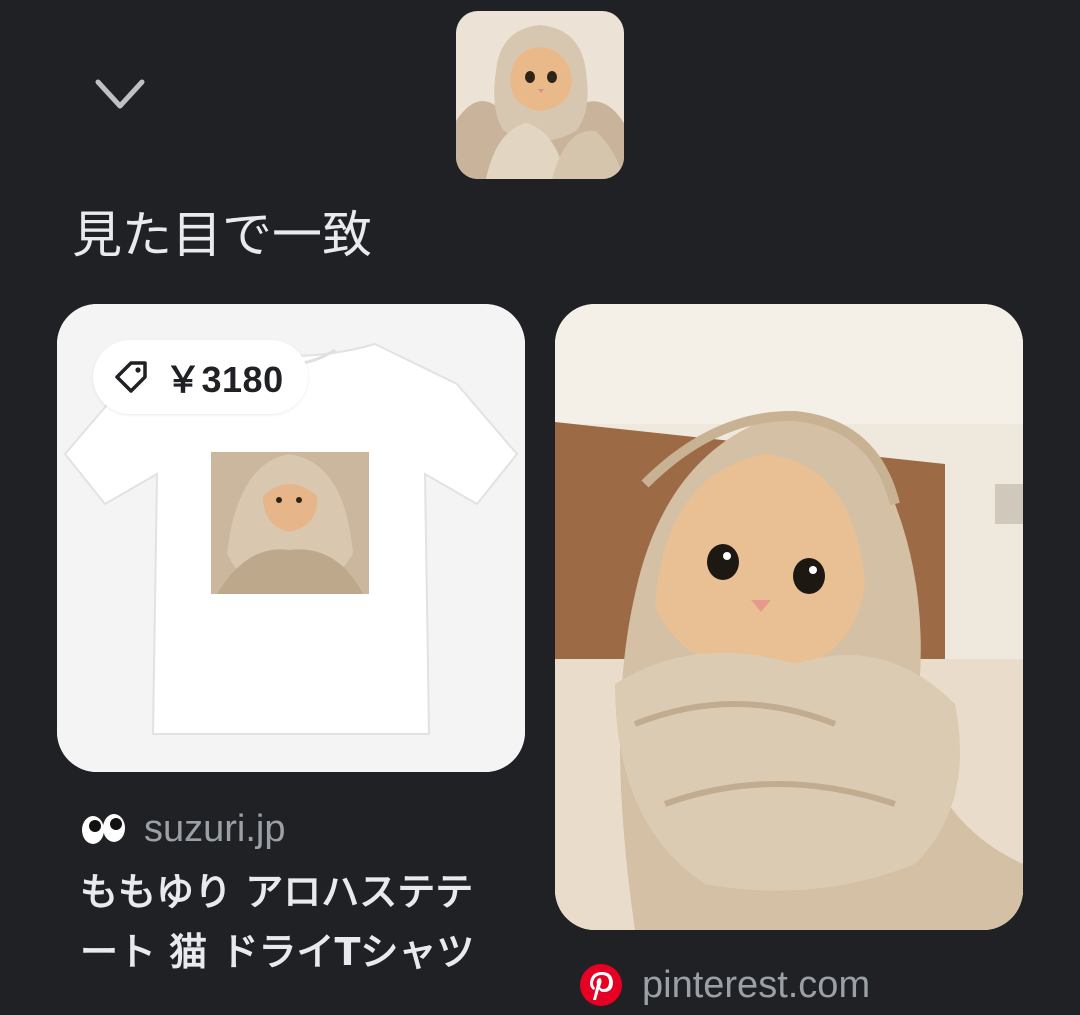 The height and width of the screenshot is (1015, 1080). Describe the element at coordinates (756, 984) in the screenshot. I see `source-name: pinterest.com` at that location.